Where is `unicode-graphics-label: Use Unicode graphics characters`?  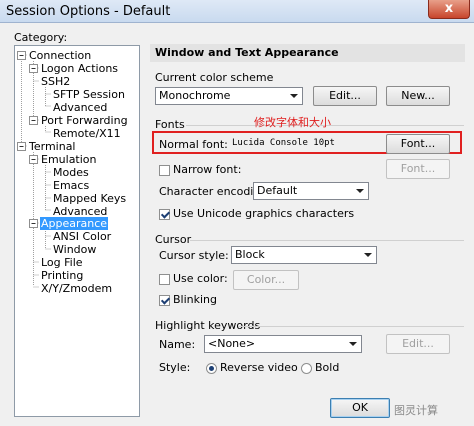
unicode-graphics-label: Use Unicode graphics characters is located at coordinates (264, 213).